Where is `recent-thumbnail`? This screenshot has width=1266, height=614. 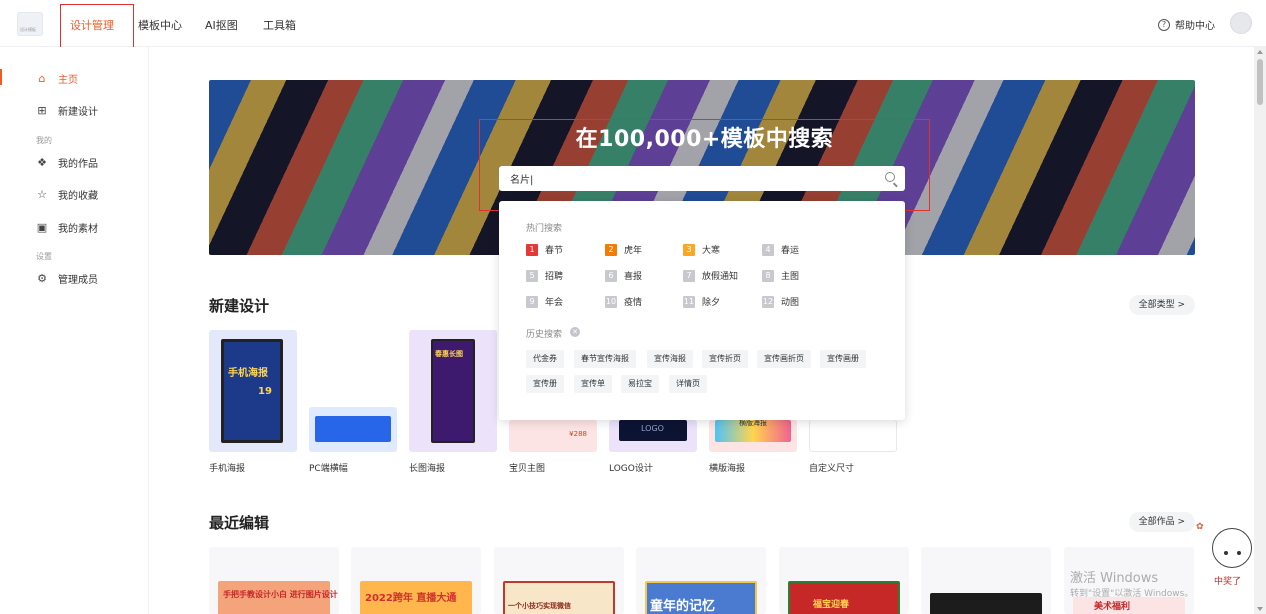
recent-thumbnail is located at coordinates (986, 603).